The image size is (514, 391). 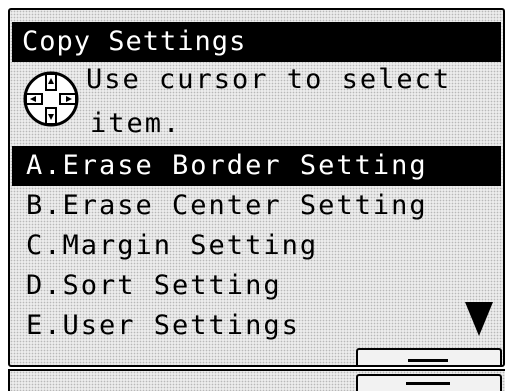 What do you see at coordinates (256, 286) in the screenshot?
I see `menu-item-sort: D.Sort Setting` at bounding box center [256, 286].